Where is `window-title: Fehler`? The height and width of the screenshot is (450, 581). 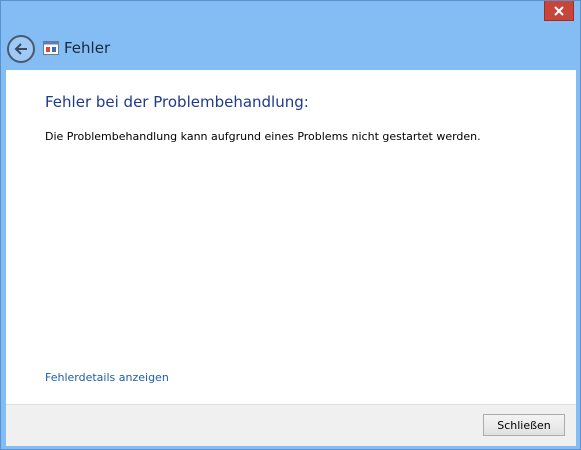
window-title: Fehler is located at coordinates (87, 48).